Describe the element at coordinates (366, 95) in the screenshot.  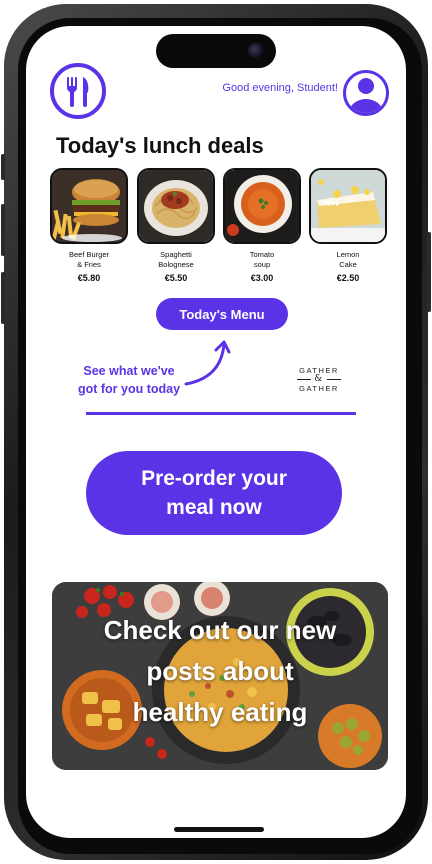
I see `user-icon` at that location.